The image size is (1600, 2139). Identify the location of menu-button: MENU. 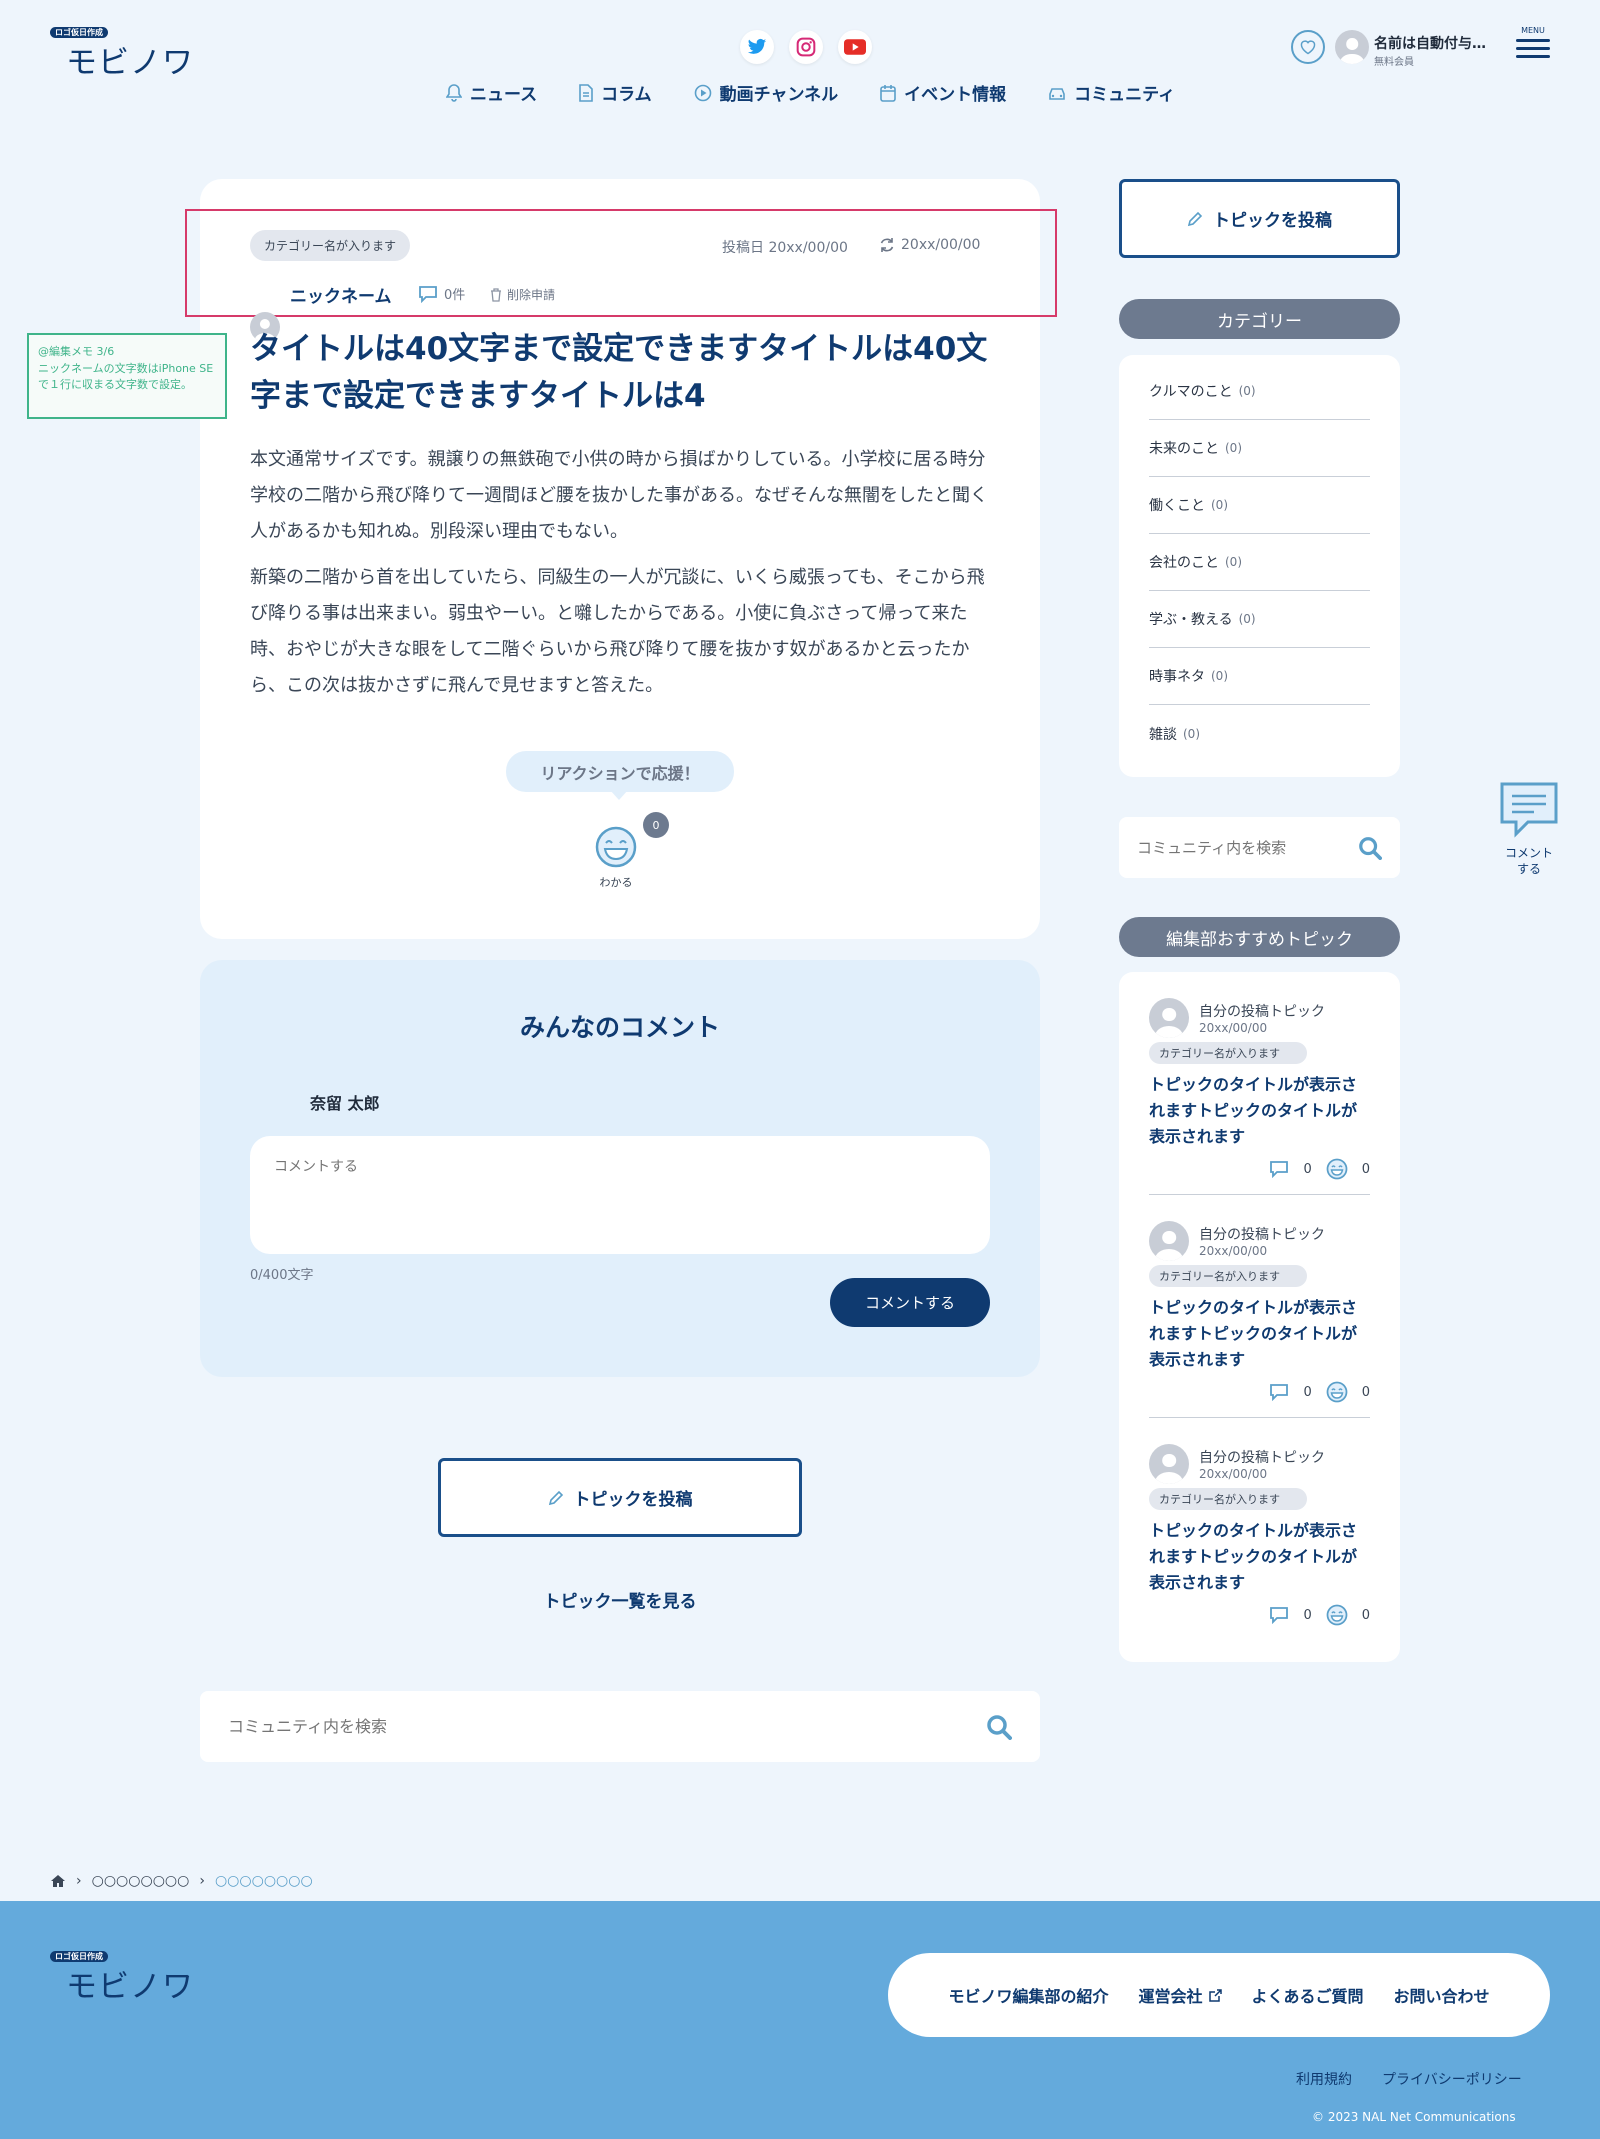
(1533, 42).